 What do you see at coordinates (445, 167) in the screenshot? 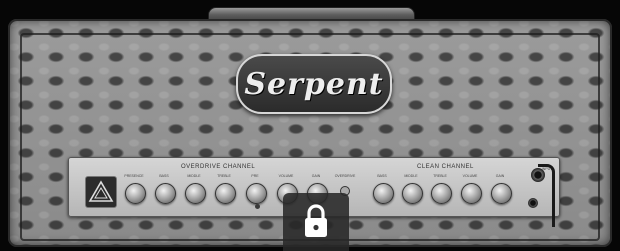
I see `clean-channel-label: CLEAN CHANNEL` at bounding box center [445, 167].